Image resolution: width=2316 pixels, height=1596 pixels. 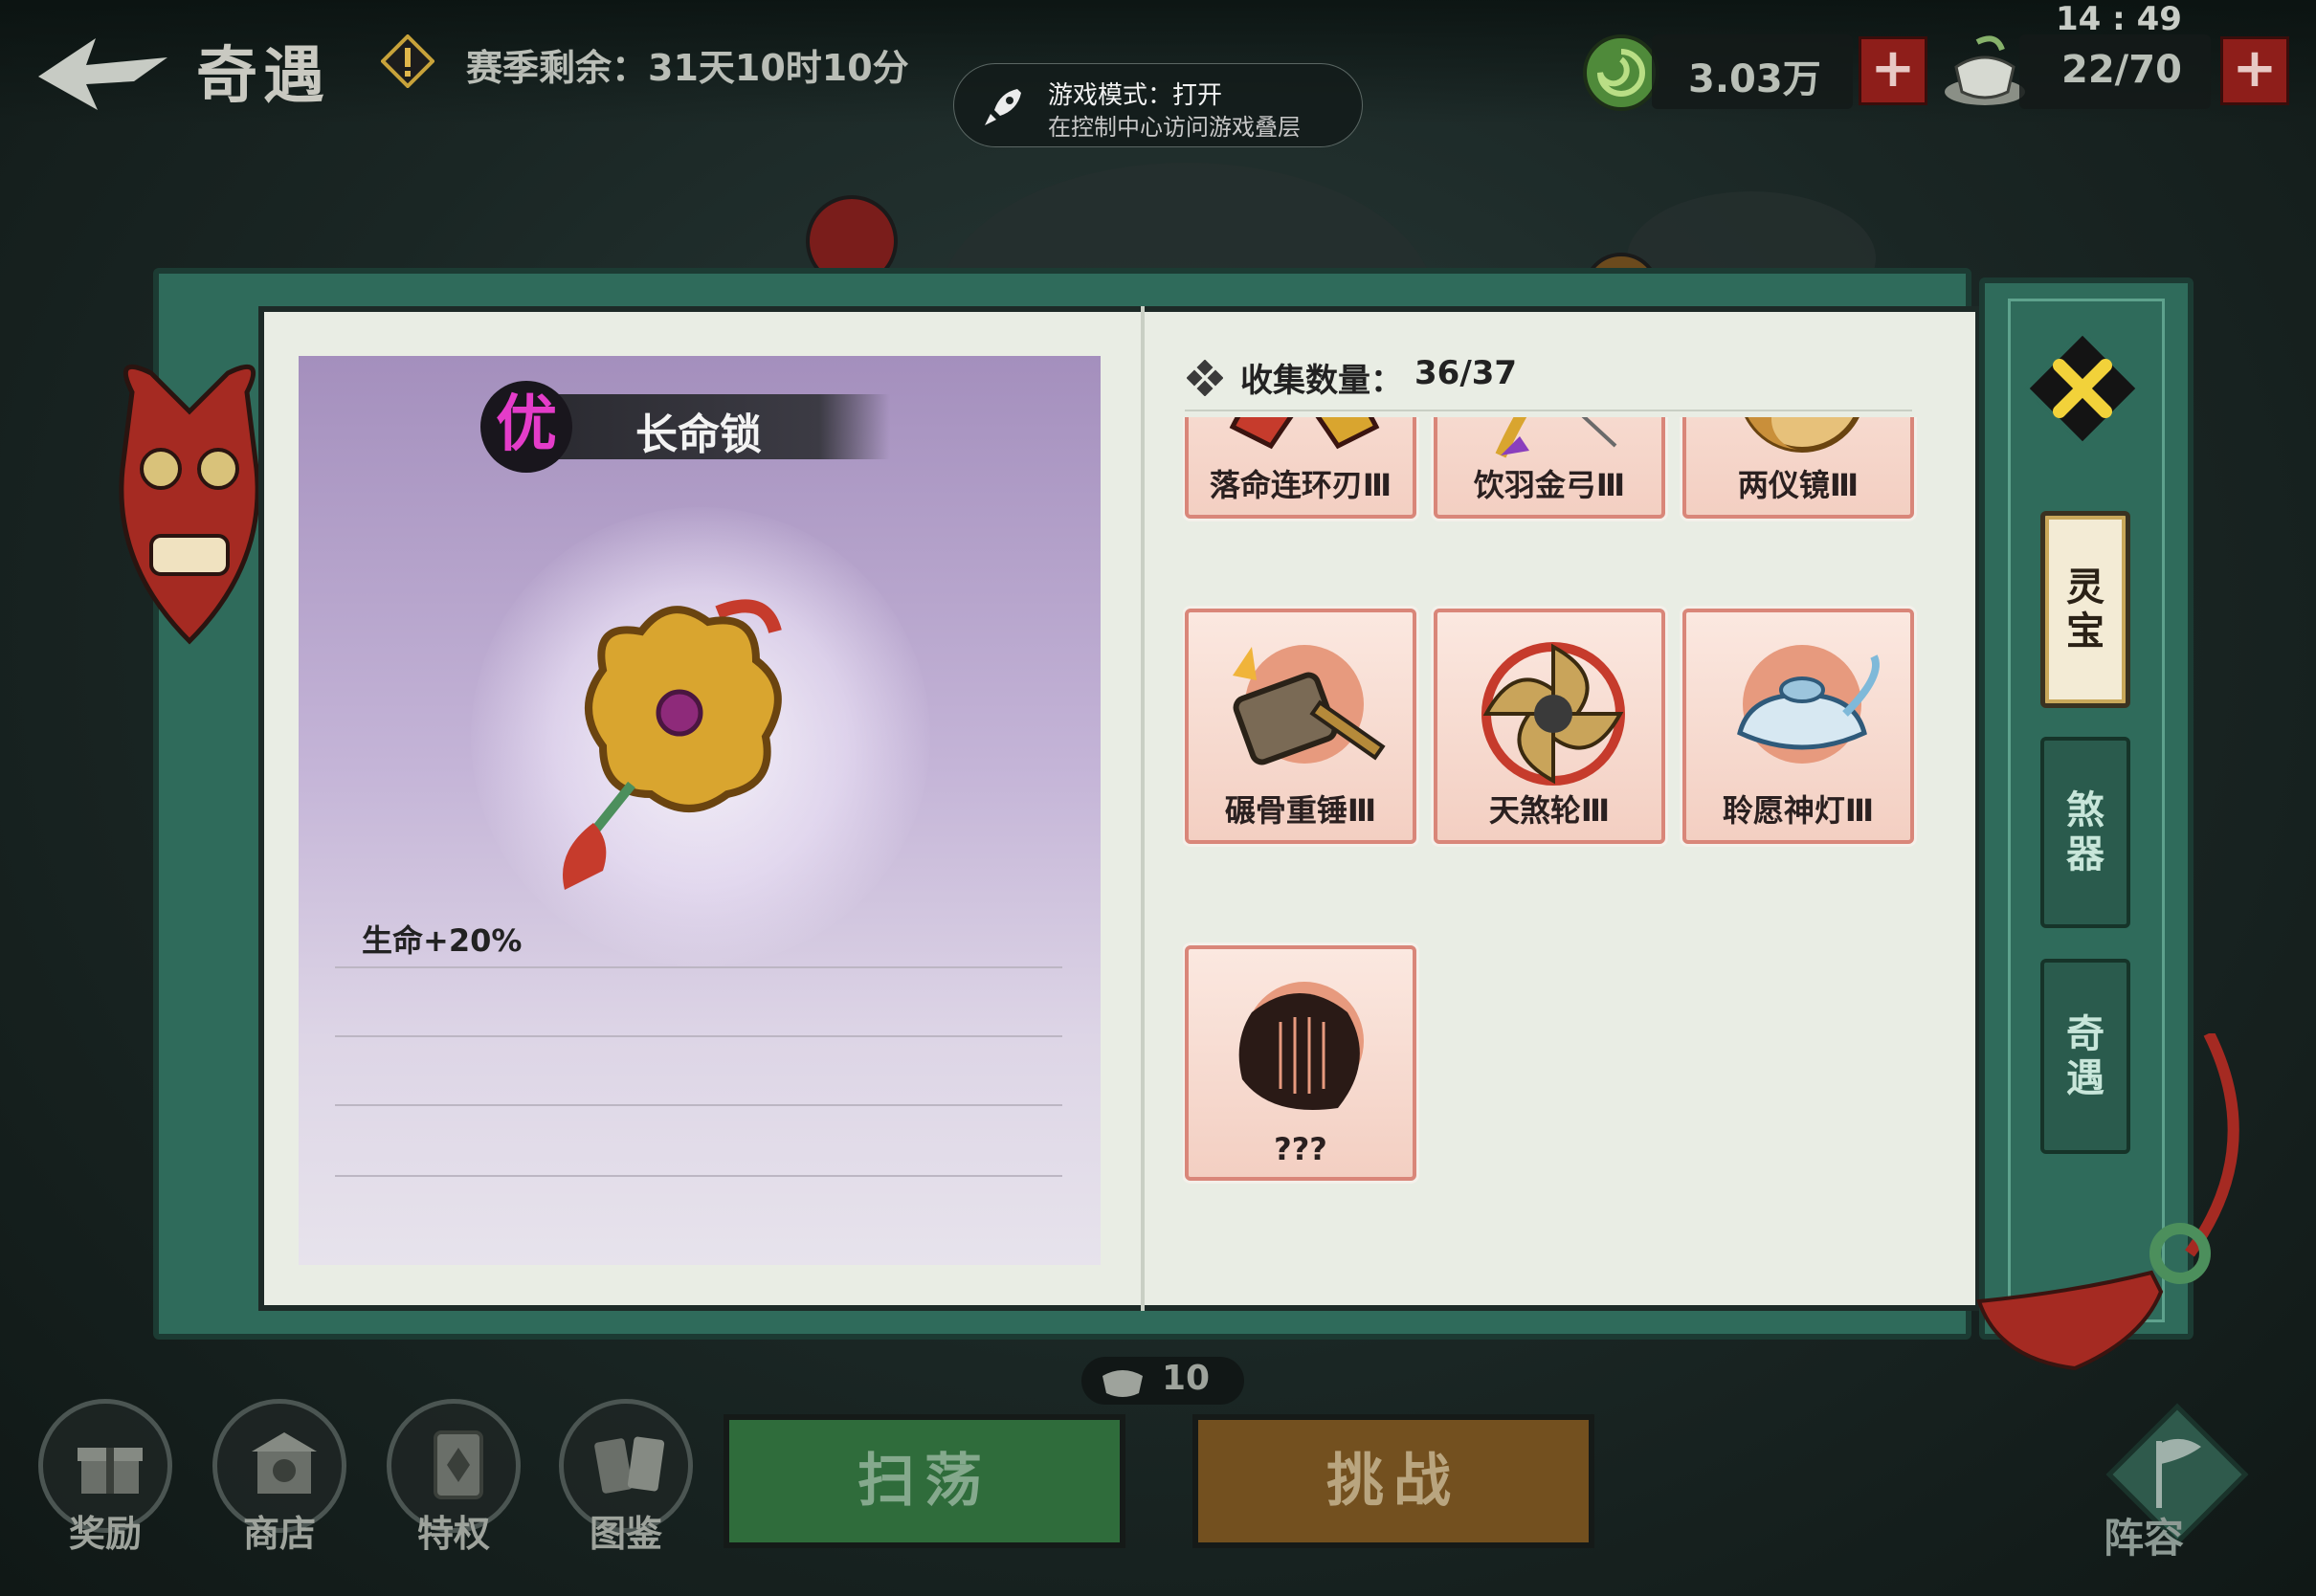 What do you see at coordinates (924, 1481) in the screenshot?
I see `sweep-button: 扫荡` at bounding box center [924, 1481].